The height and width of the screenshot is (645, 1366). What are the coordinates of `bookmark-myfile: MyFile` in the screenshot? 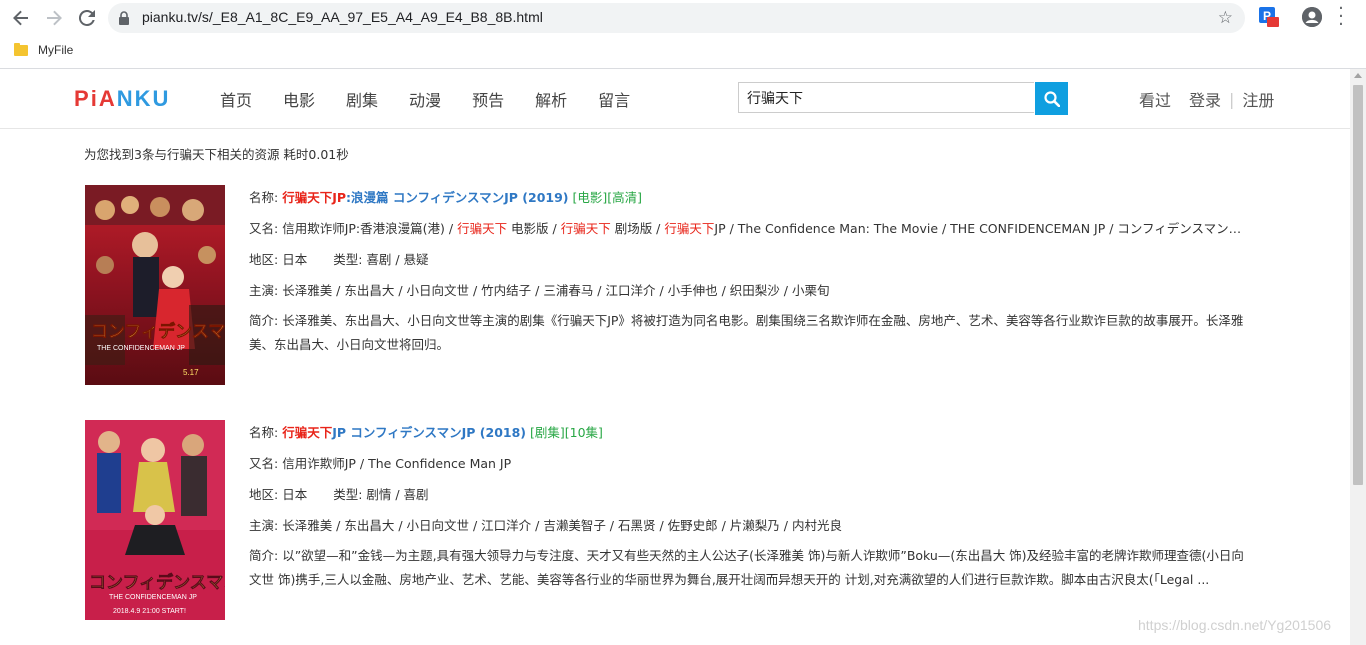 It's located at (43, 50).